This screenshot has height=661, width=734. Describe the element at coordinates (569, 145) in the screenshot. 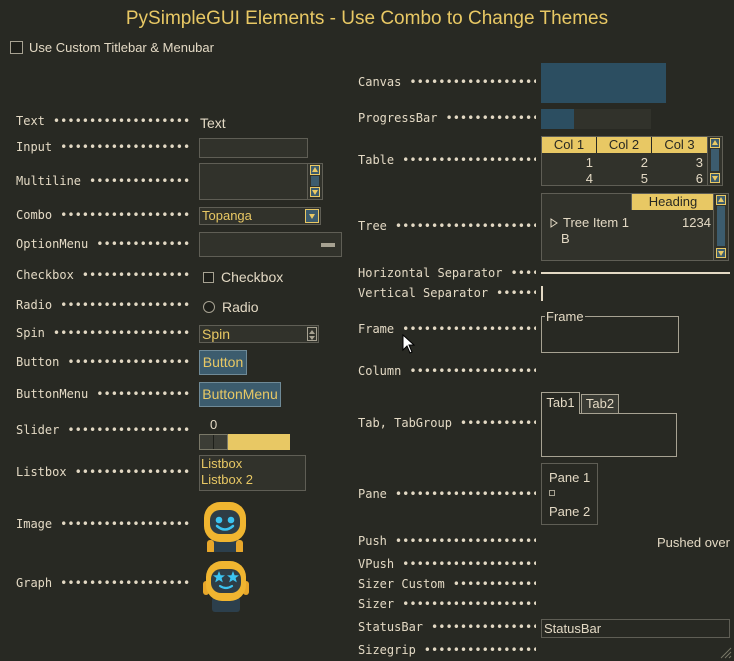

I see `table-header-col1: Col 1` at that location.